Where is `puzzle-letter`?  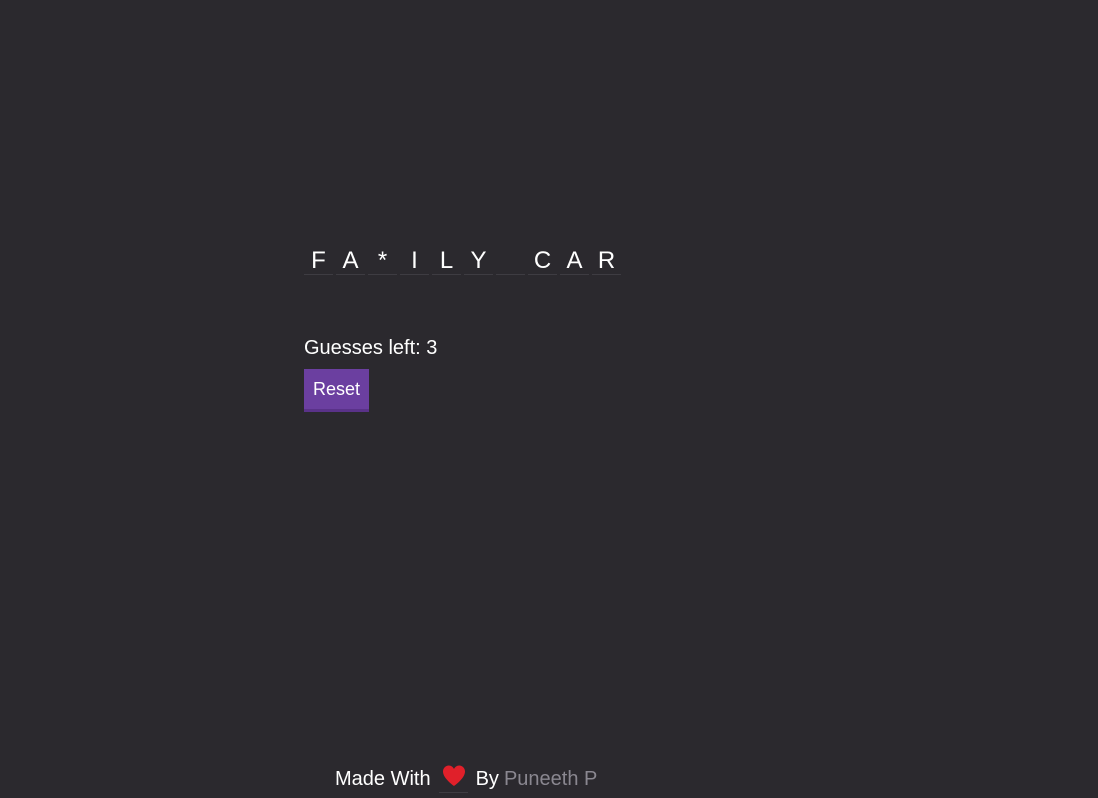 puzzle-letter is located at coordinates (510, 259).